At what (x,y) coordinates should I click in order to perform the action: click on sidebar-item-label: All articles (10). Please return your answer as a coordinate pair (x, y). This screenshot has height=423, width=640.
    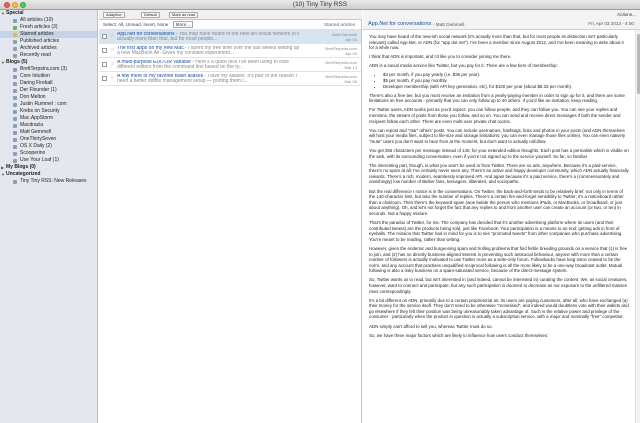
    Looking at the image, I should click on (37, 20).